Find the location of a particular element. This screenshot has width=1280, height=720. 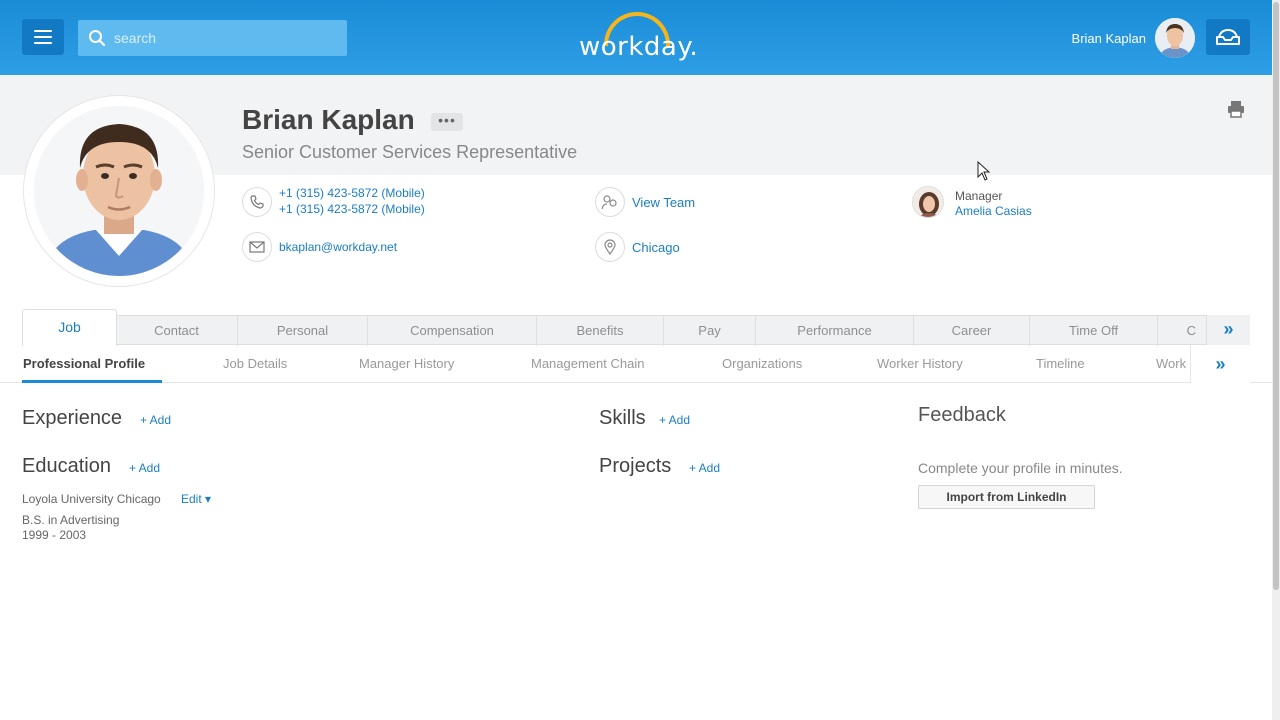

tab-time-off: Time Off is located at coordinates (1094, 331).